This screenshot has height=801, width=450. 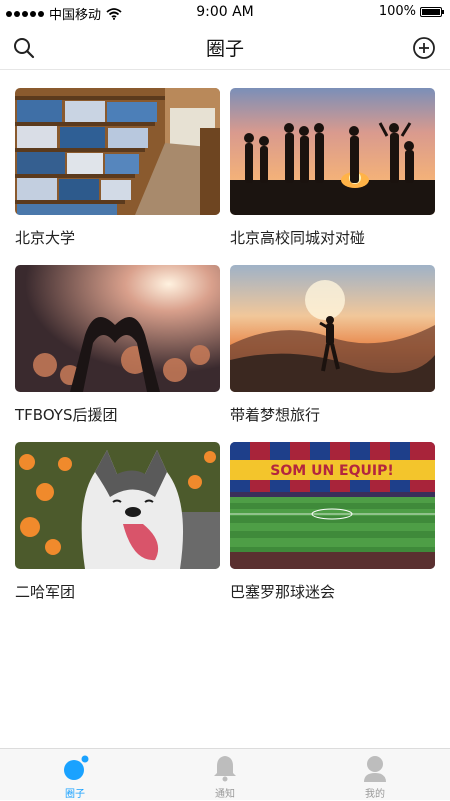 I want to click on circle-card-tfboys-fanclub: TFBOYS后援团, so click(x=117, y=345).